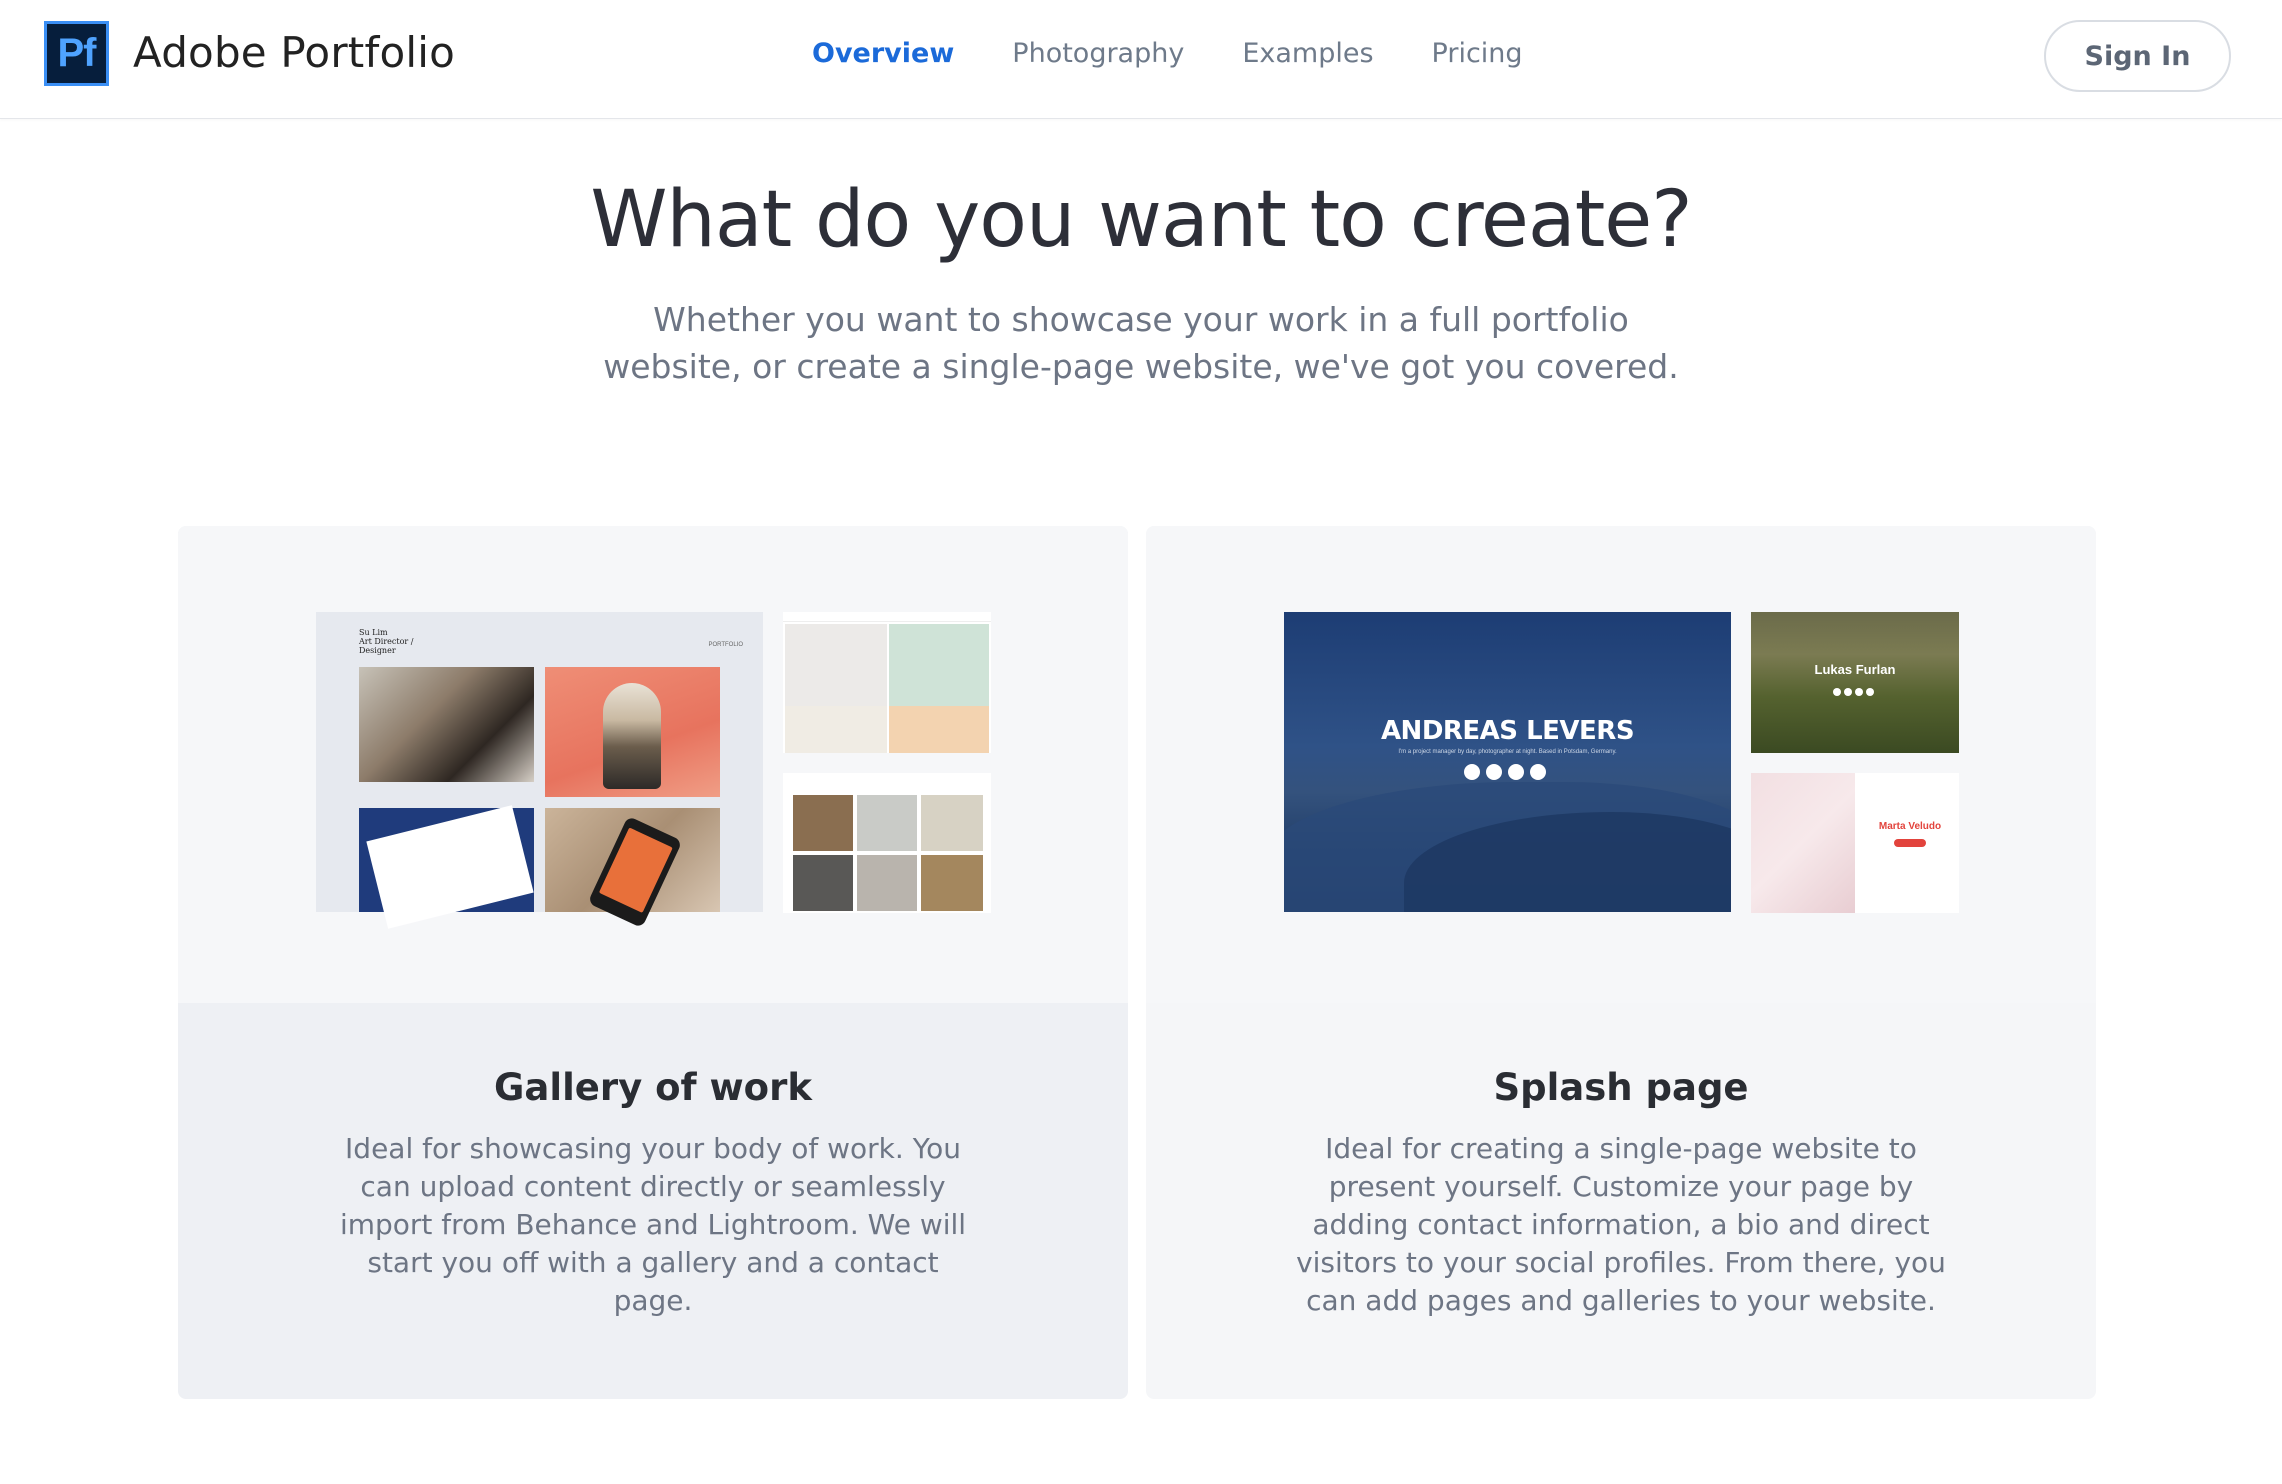 The height and width of the screenshot is (1484, 2282). What do you see at coordinates (386, 641) in the screenshot?
I see `preview-designer-title: Su Lim Art Director / Designer` at bounding box center [386, 641].